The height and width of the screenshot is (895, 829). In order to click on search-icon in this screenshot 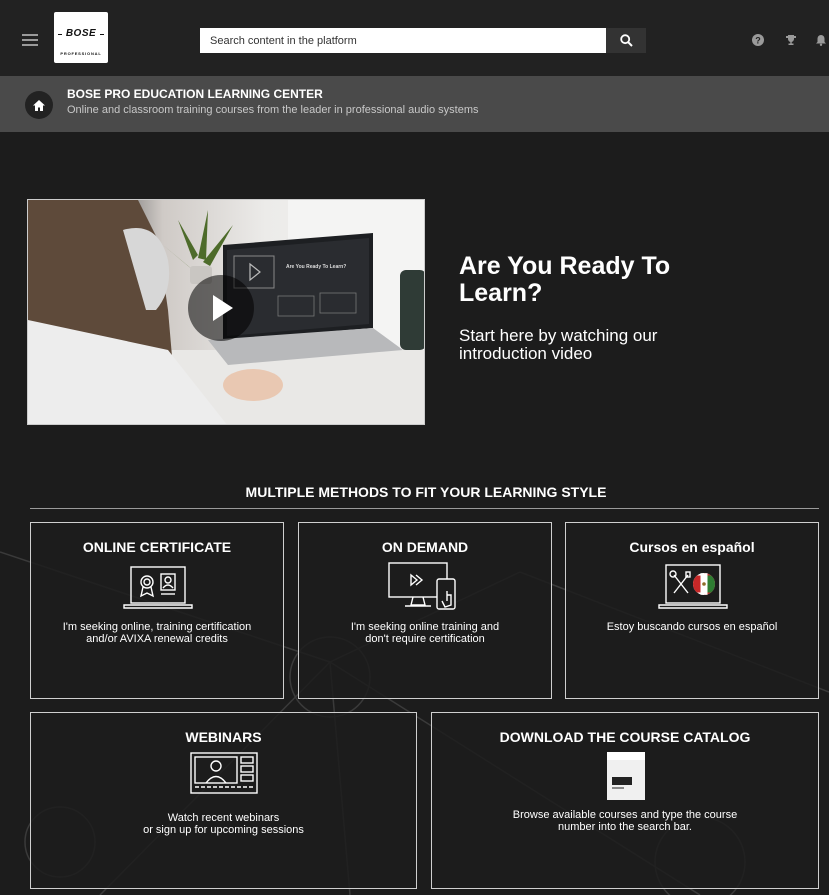, I will do `click(626, 40)`.